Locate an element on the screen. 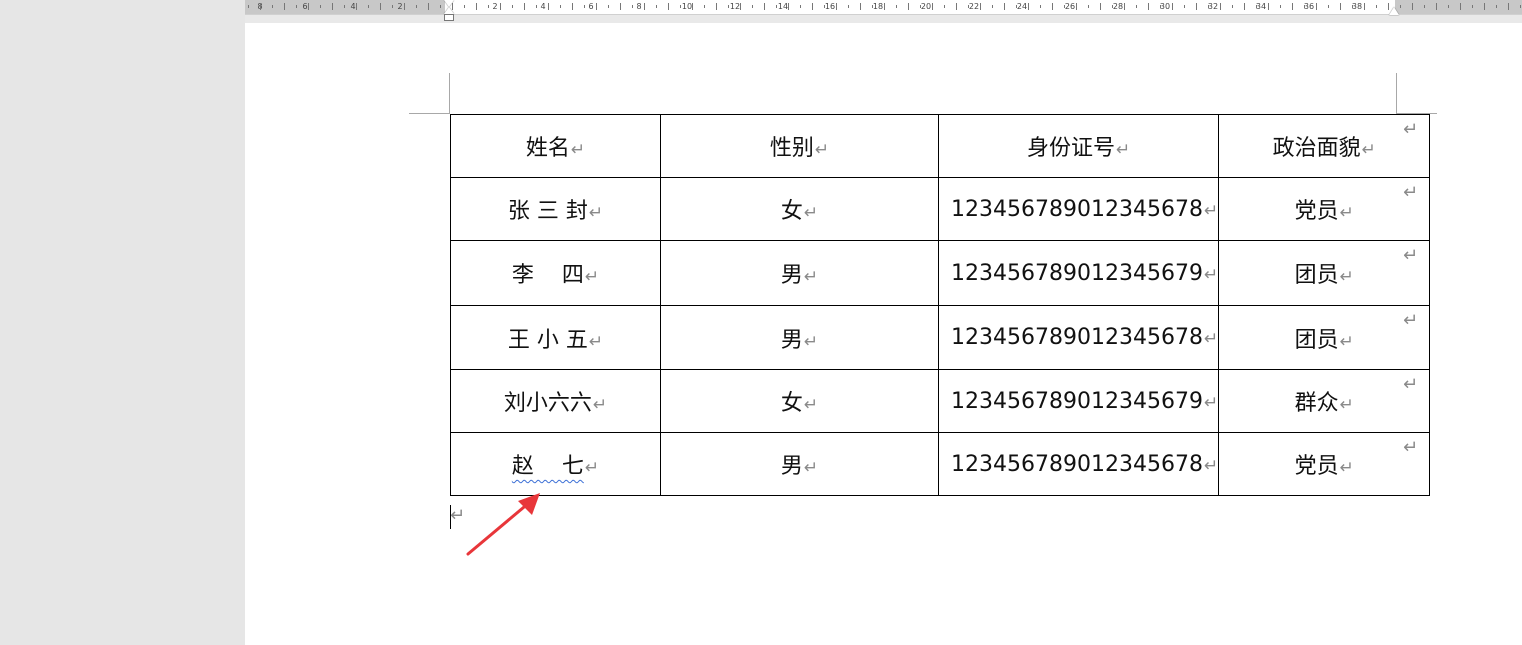 This screenshot has width=1522, height=645. id-value: 123456789012345679 is located at coordinates (1077, 401).